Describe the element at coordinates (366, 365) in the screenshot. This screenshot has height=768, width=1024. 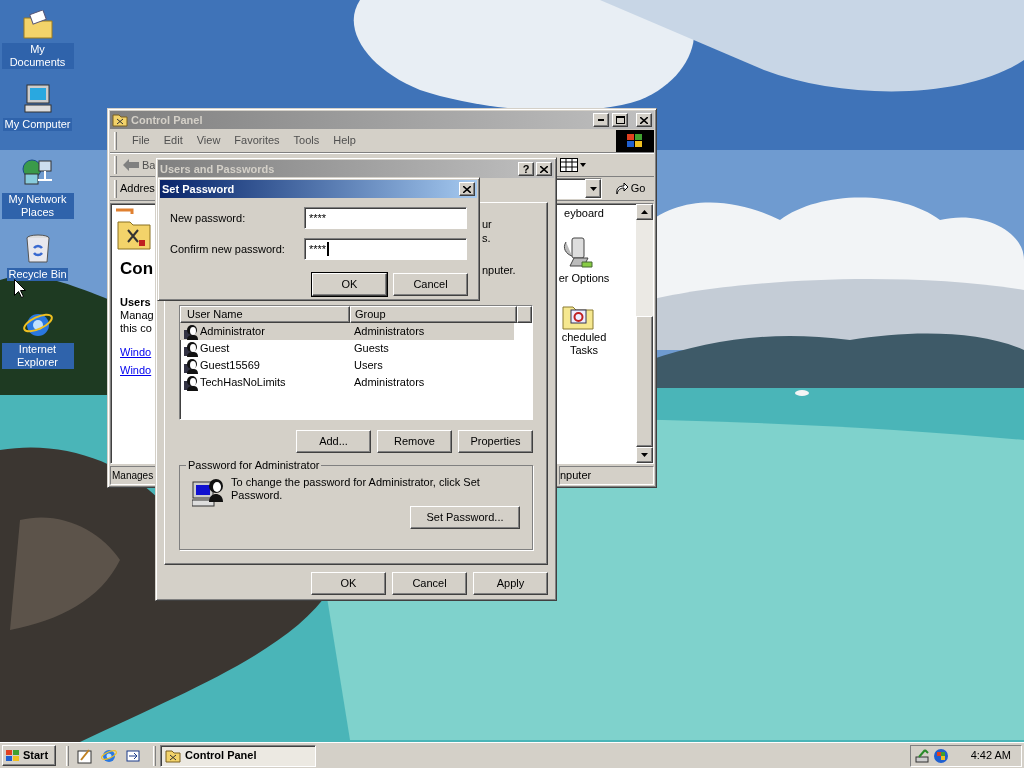
I see `user-group: Users` at that location.